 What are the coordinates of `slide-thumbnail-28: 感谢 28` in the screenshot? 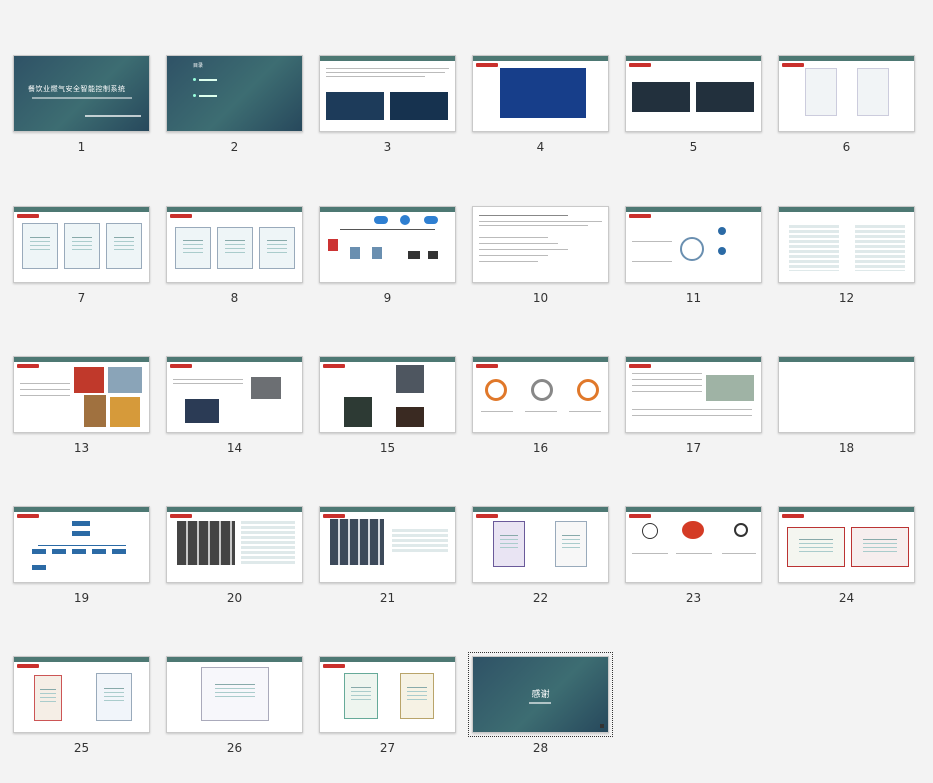 It's located at (540, 703).